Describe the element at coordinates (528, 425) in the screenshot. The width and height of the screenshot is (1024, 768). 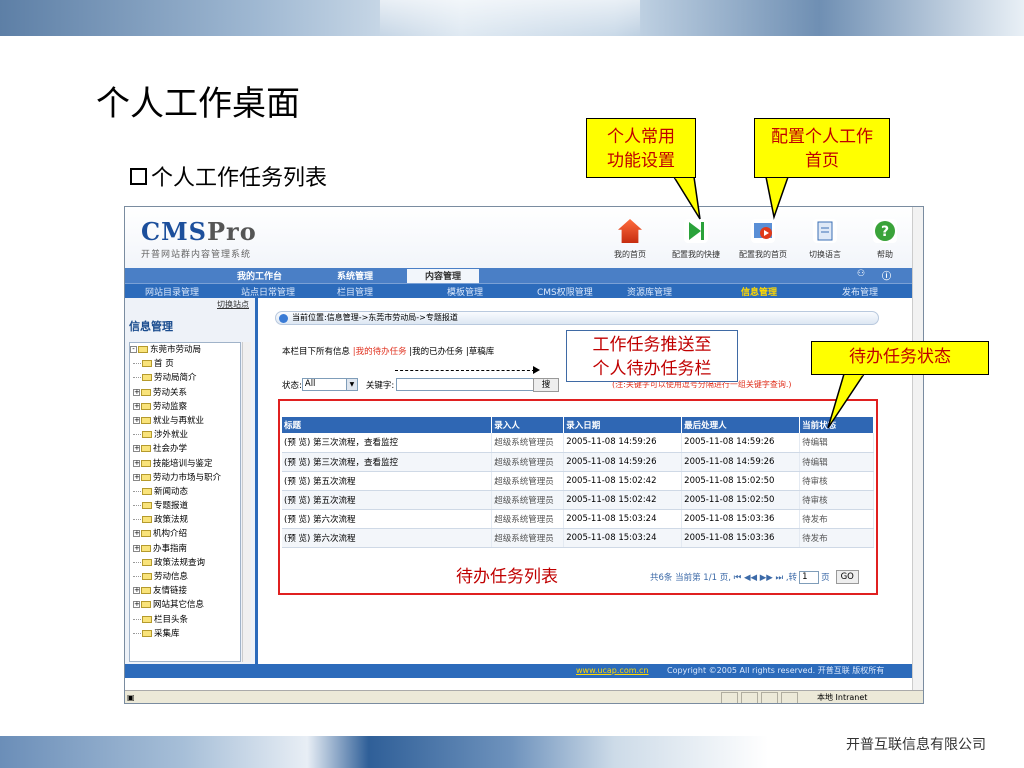
I see `column-header: 录入人` at that location.